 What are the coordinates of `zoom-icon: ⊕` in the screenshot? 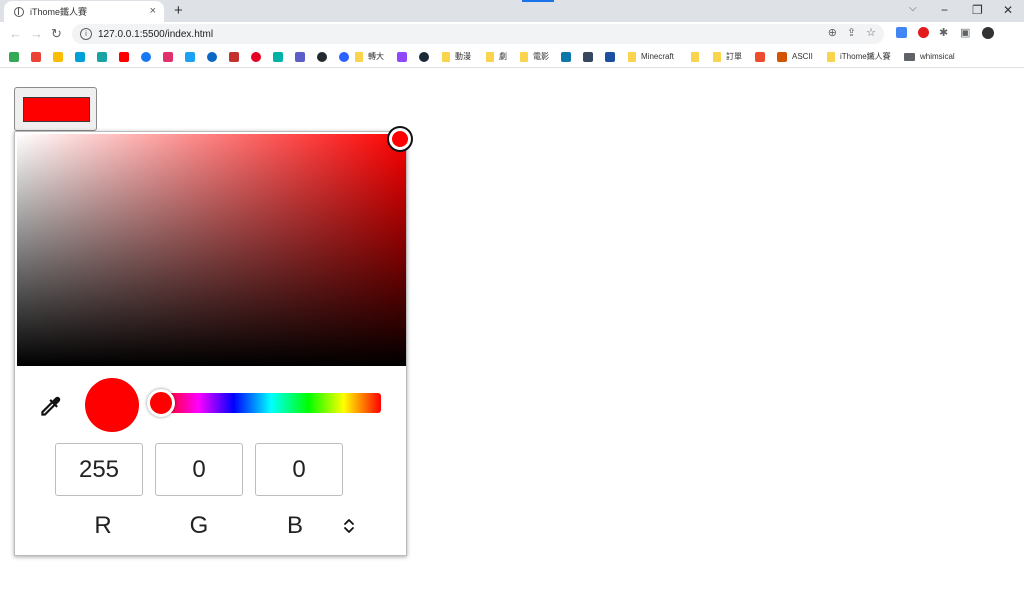 It's located at (832, 32).